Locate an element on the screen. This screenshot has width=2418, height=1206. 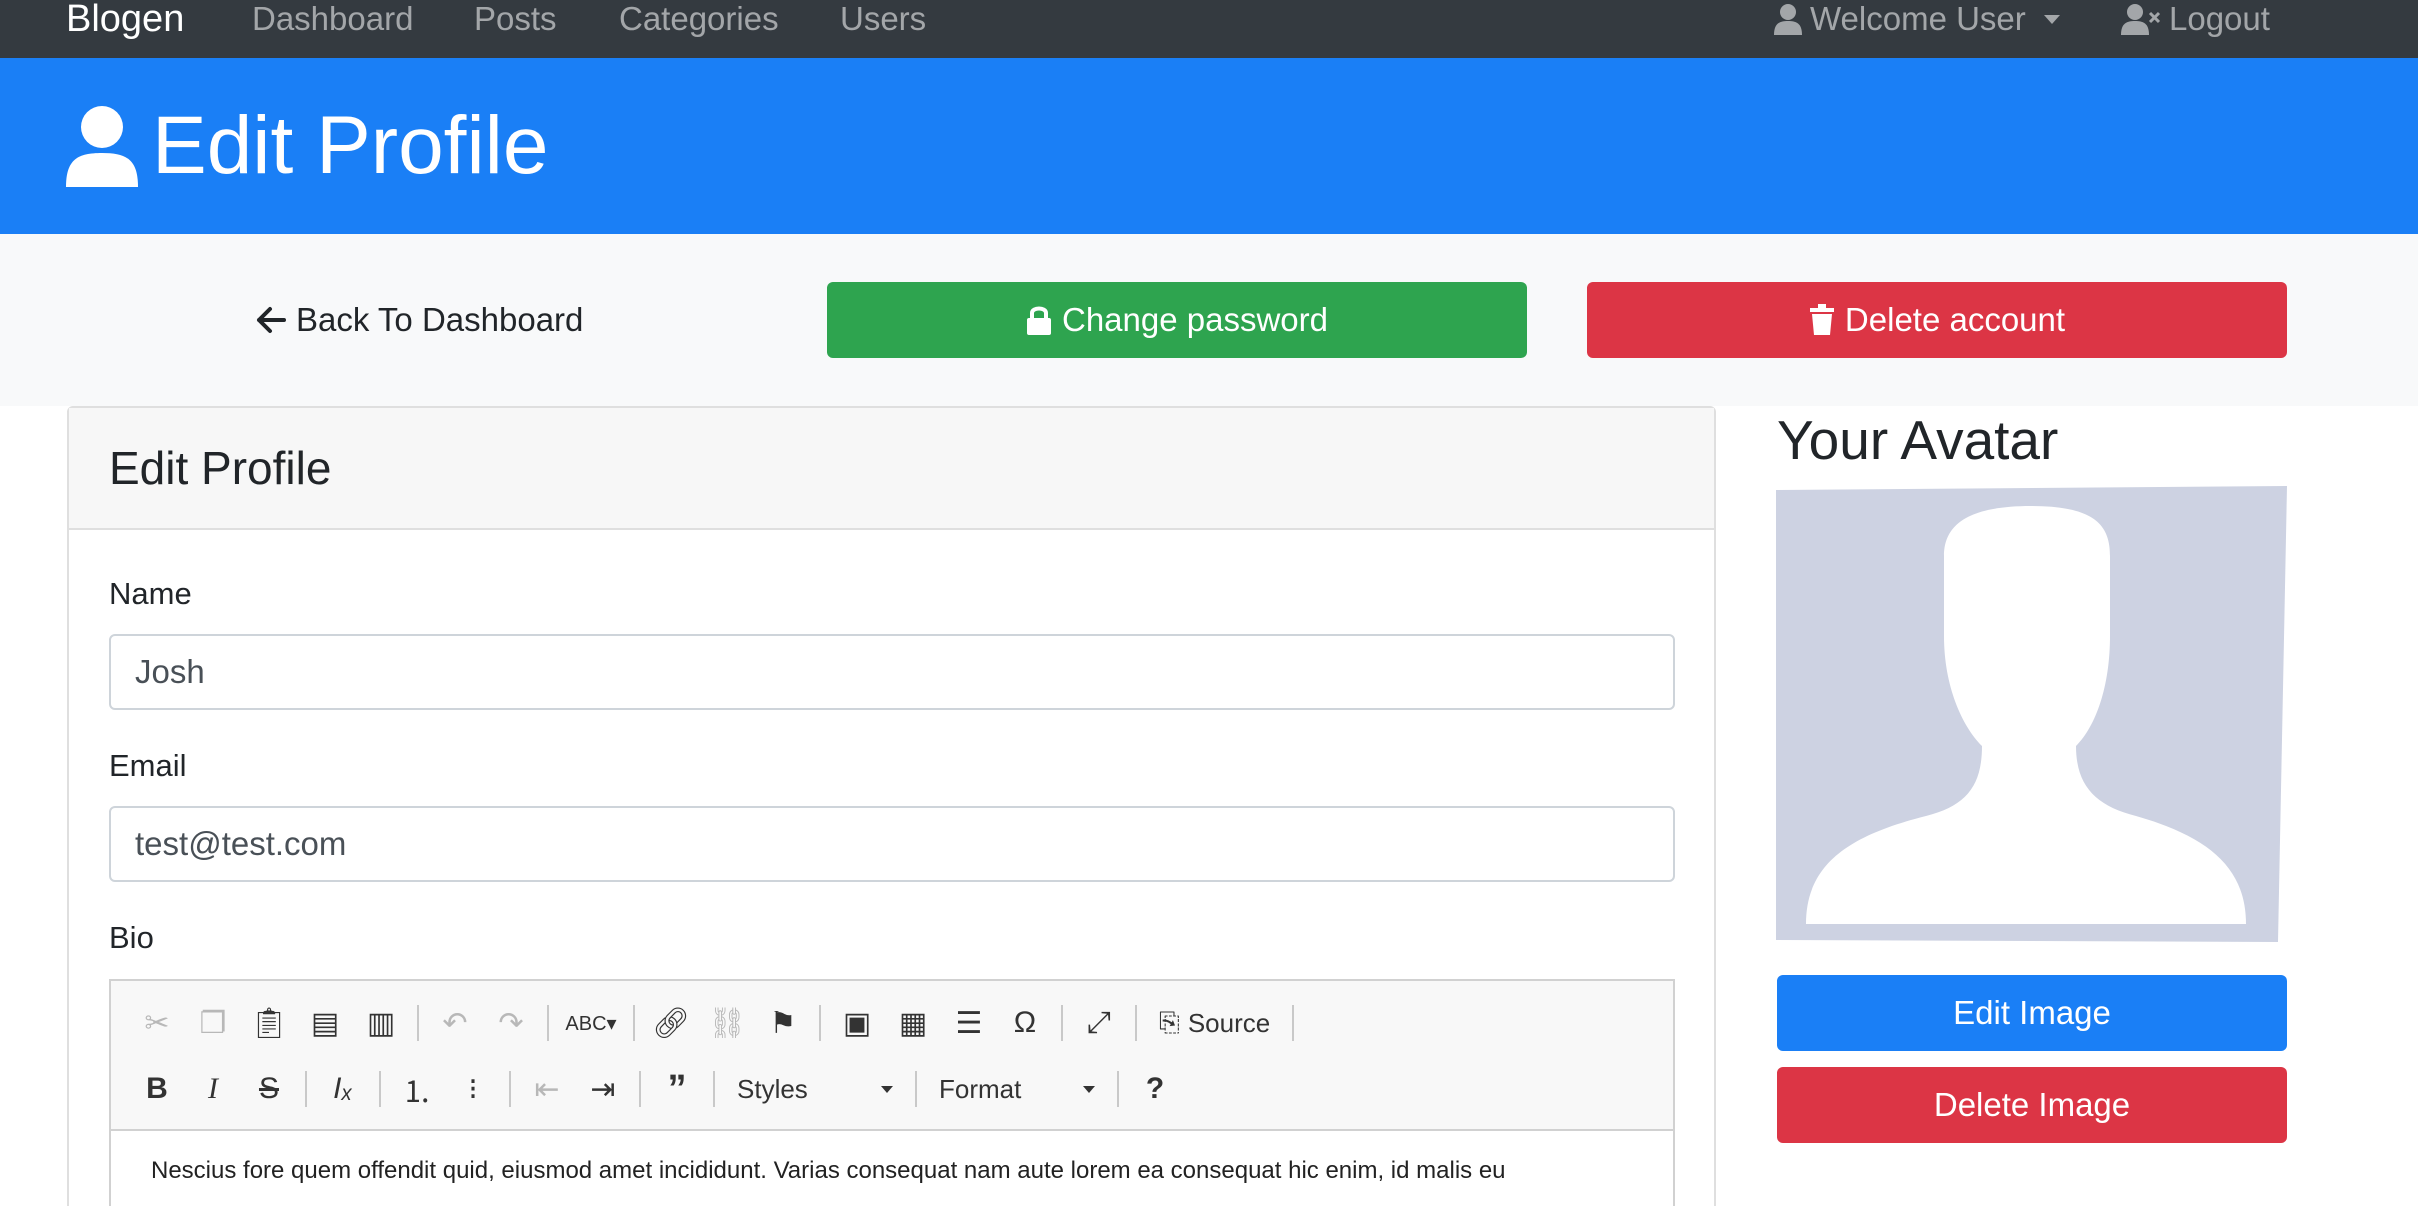
avatar-title: Your Avatar is located at coordinates (1918, 440).